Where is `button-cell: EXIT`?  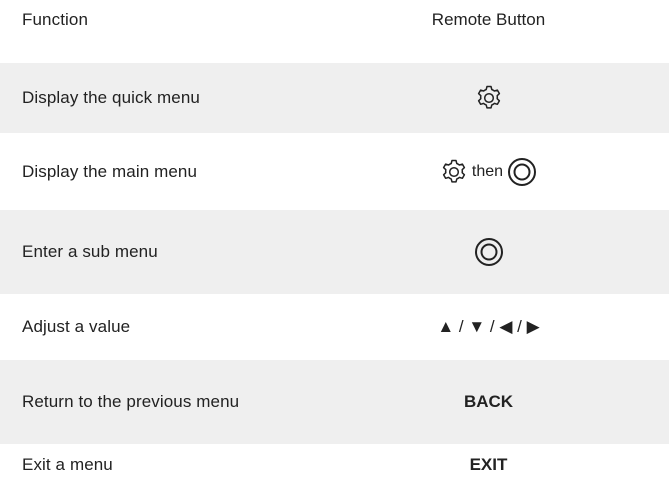
button-cell: EXIT is located at coordinates (488, 465).